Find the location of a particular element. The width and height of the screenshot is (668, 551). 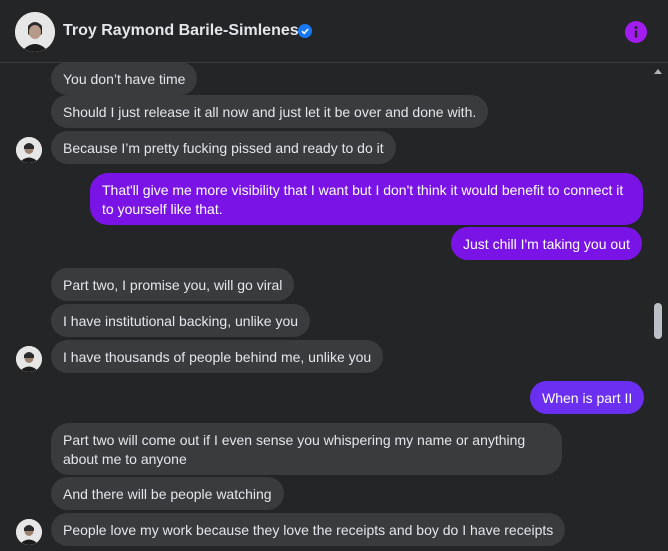

contact-name: Troy Raymond Barile-Simleness is located at coordinates (185, 31).